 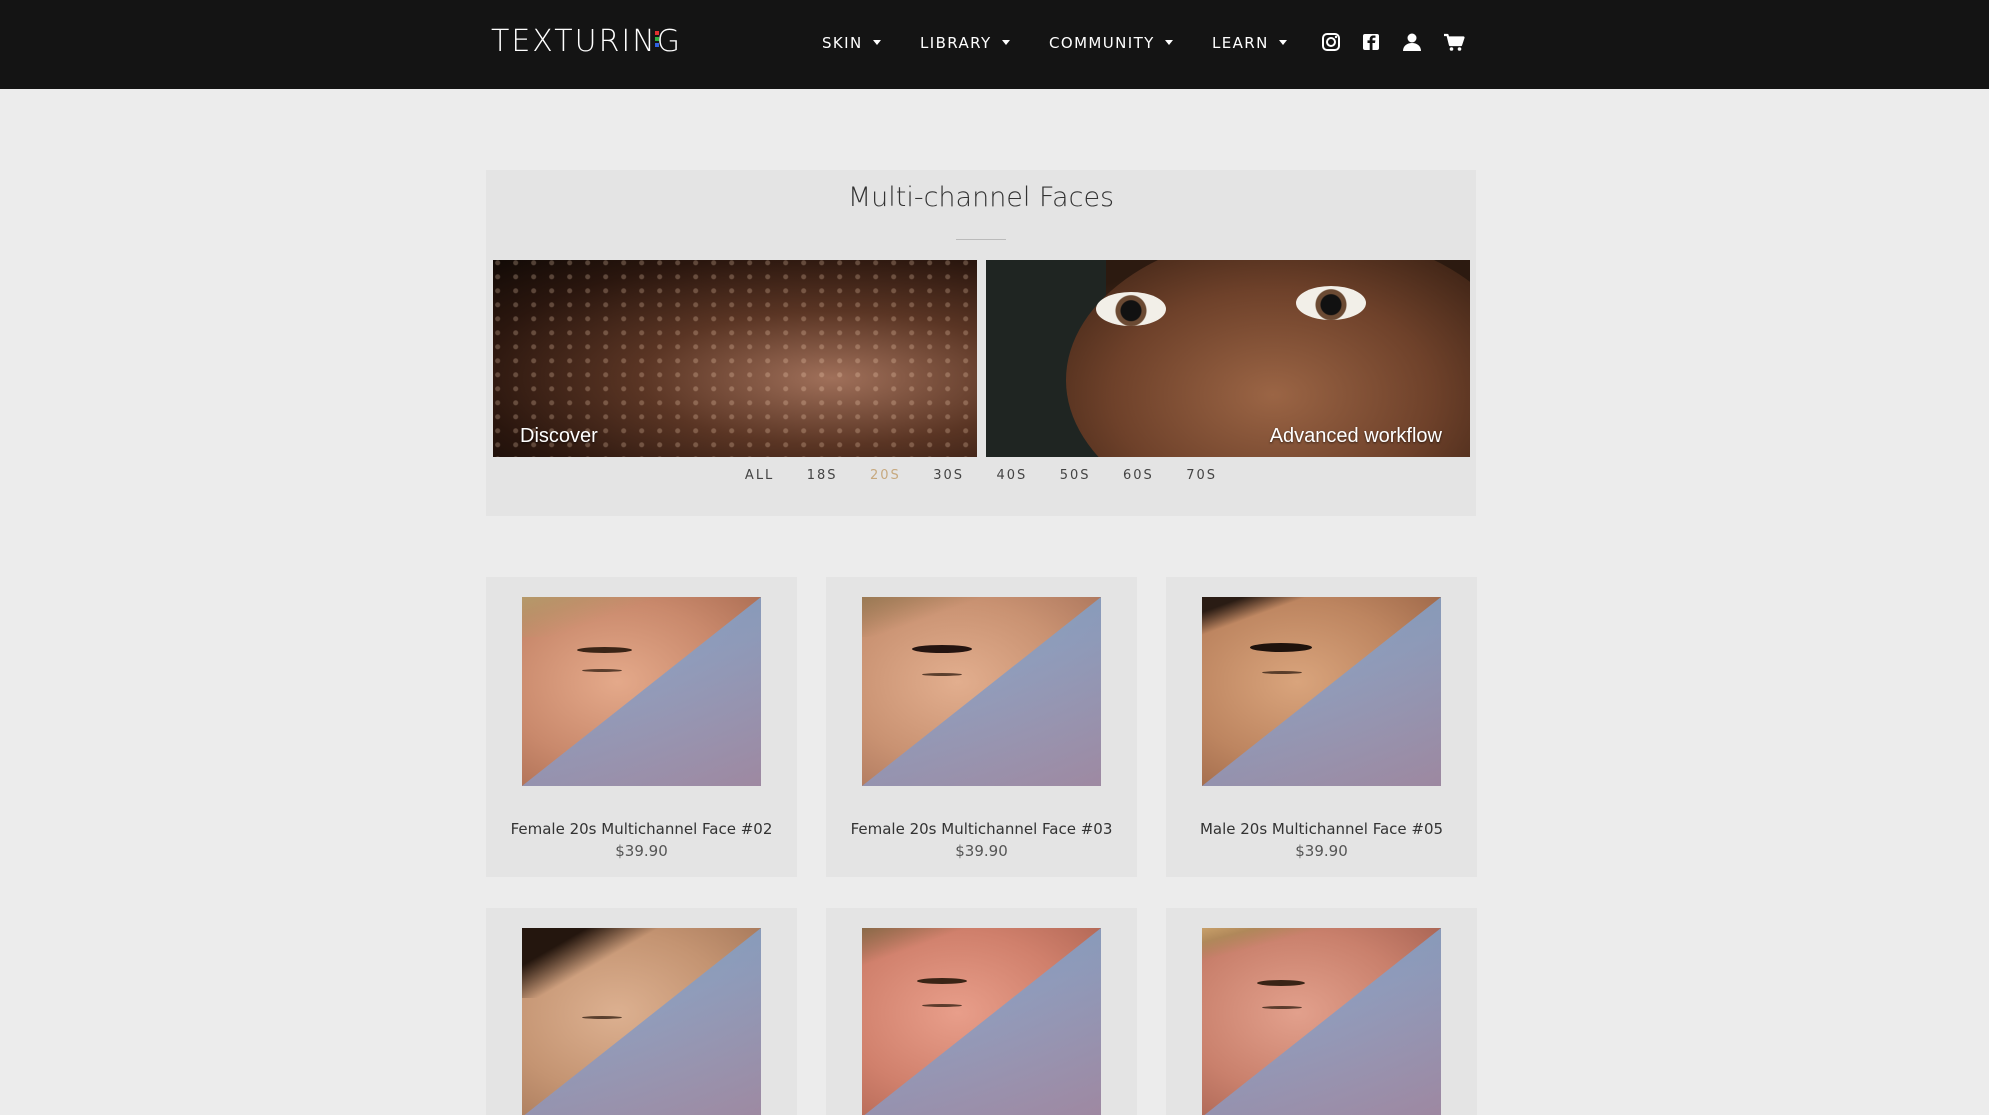 I want to click on filter-all: ALL, so click(x=759, y=475).